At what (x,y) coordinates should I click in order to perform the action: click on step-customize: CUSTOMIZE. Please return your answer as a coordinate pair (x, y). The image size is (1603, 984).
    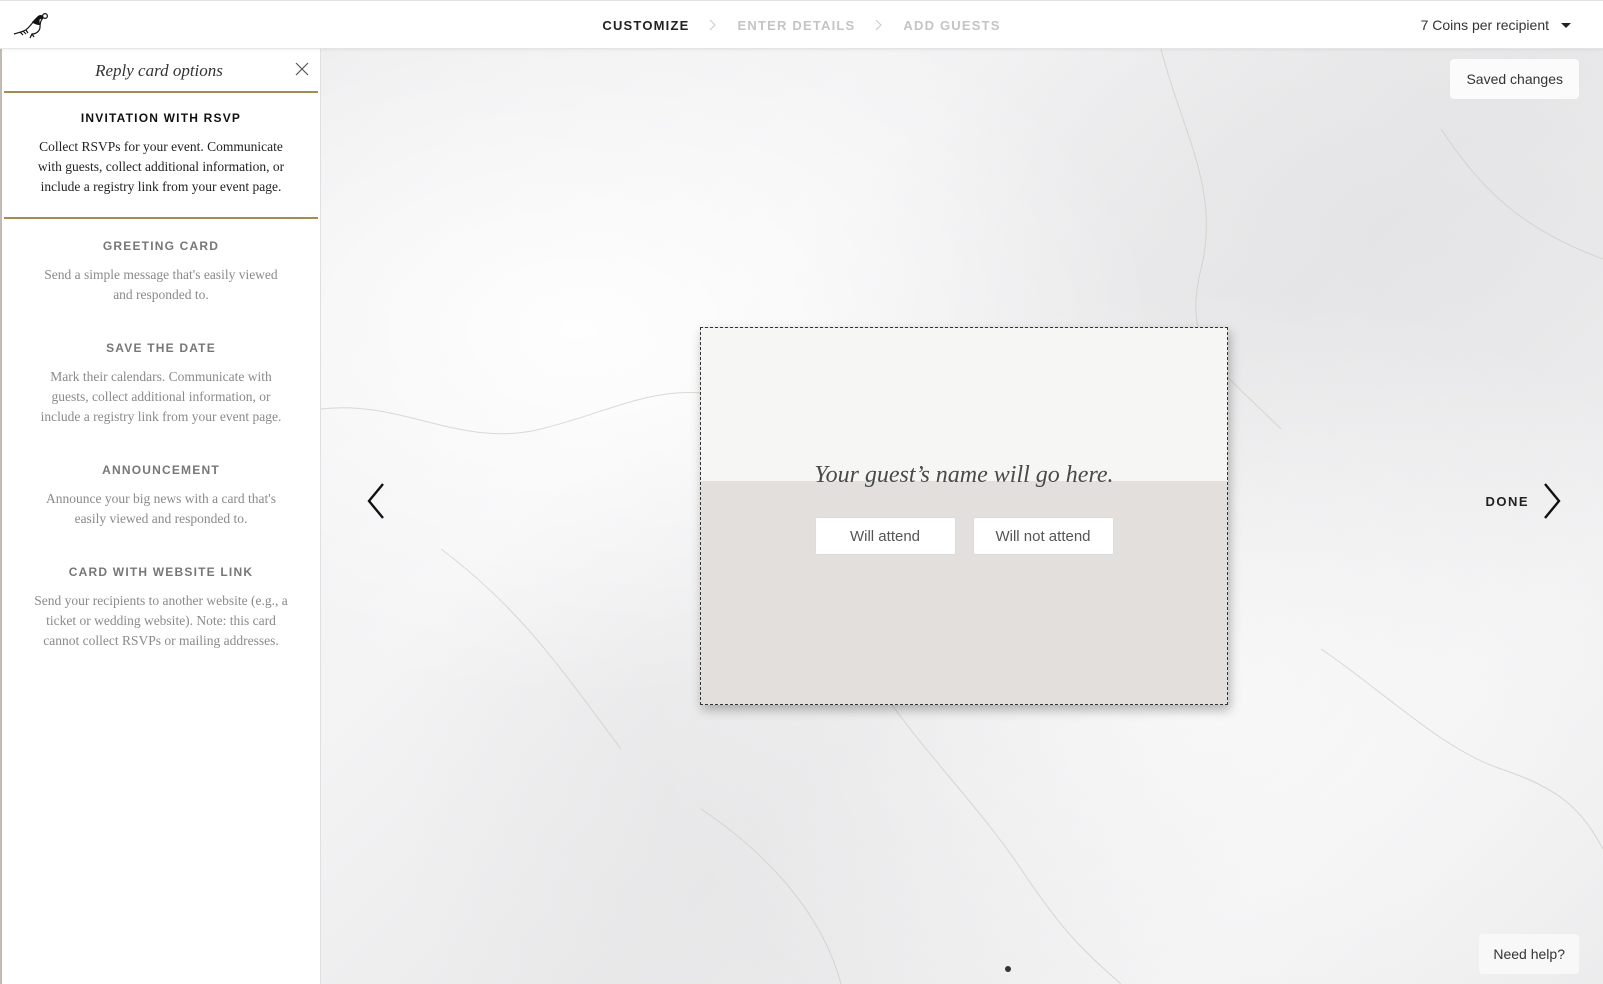
    Looking at the image, I should click on (645, 25).